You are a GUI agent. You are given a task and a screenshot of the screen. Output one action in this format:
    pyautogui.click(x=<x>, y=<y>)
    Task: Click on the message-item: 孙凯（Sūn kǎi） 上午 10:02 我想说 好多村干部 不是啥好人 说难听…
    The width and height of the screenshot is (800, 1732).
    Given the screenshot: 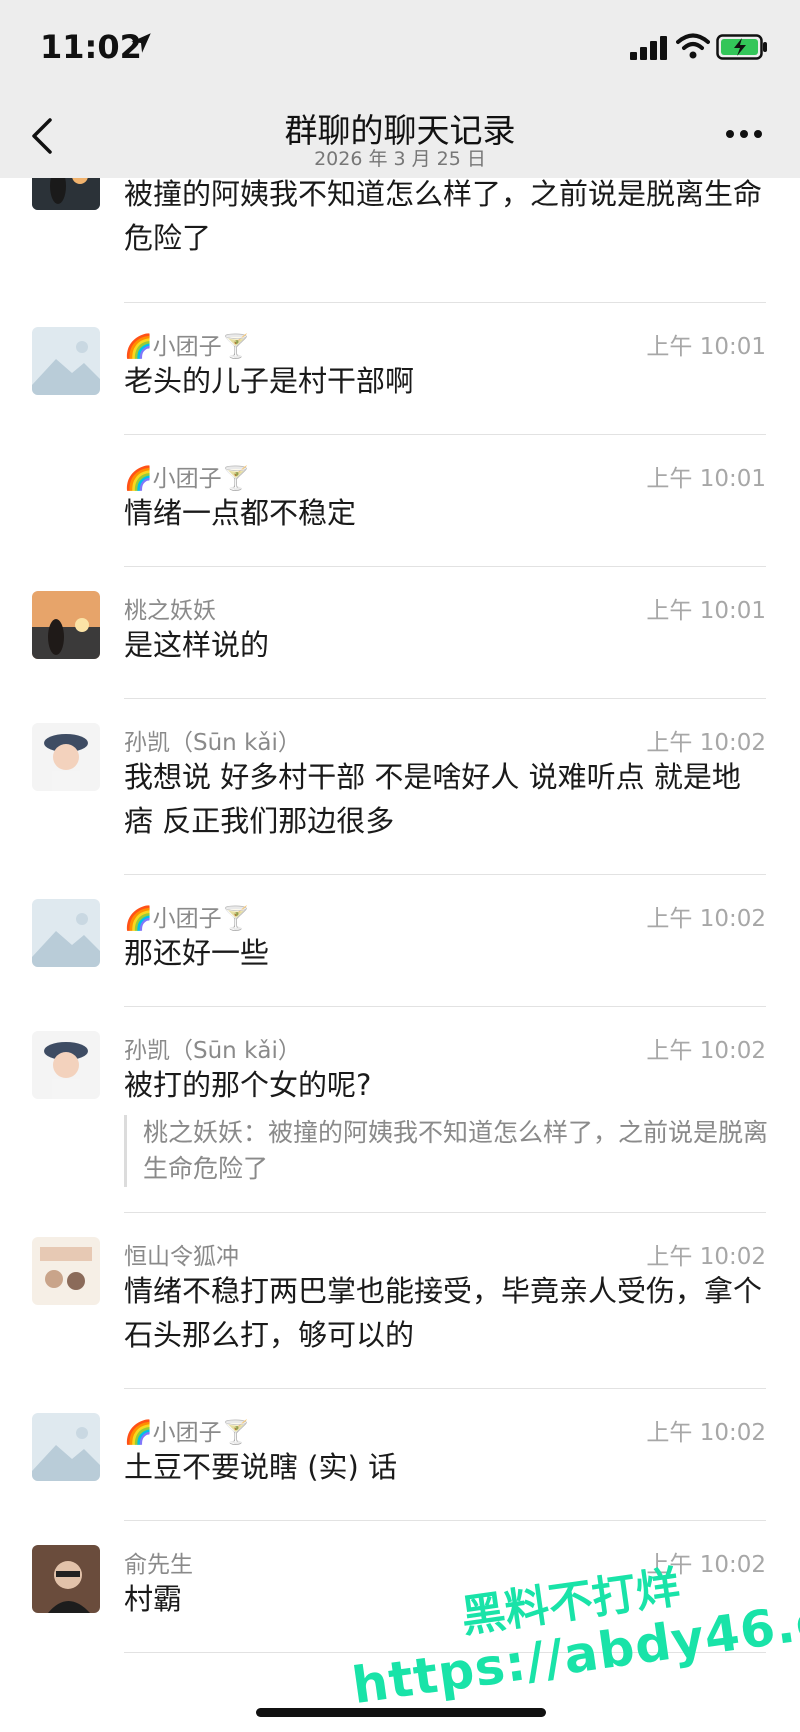 What is the action you would take?
    pyautogui.click(x=400, y=787)
    